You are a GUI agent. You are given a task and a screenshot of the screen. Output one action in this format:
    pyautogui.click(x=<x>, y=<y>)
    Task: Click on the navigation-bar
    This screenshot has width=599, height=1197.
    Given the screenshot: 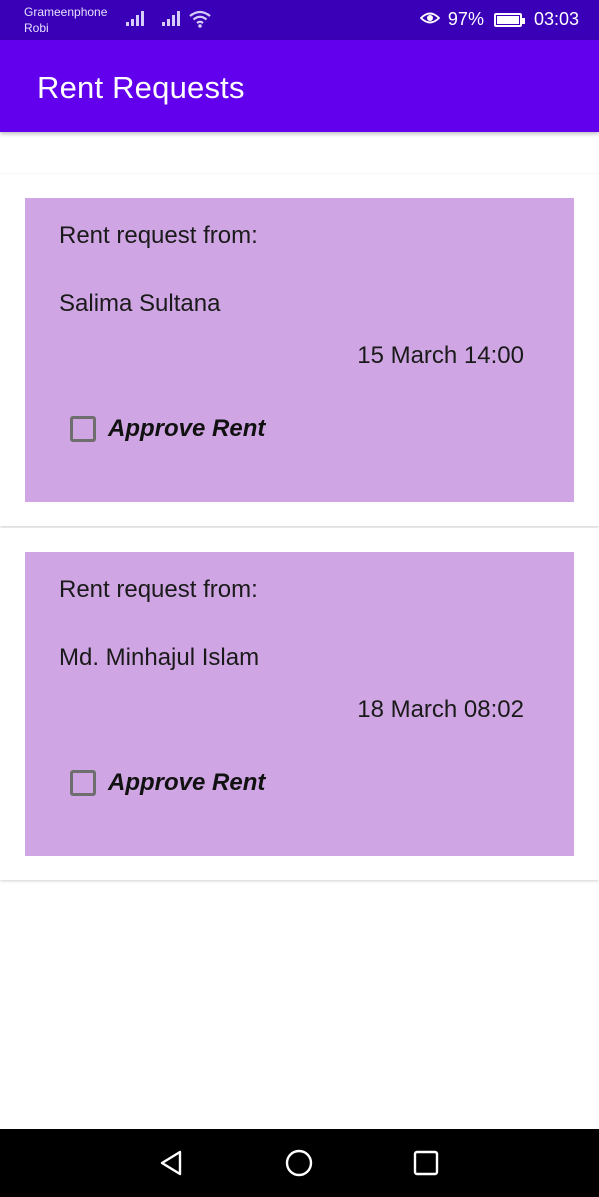 What is the action you would take?
    pyautogui.click(x=299, y=1163)
    